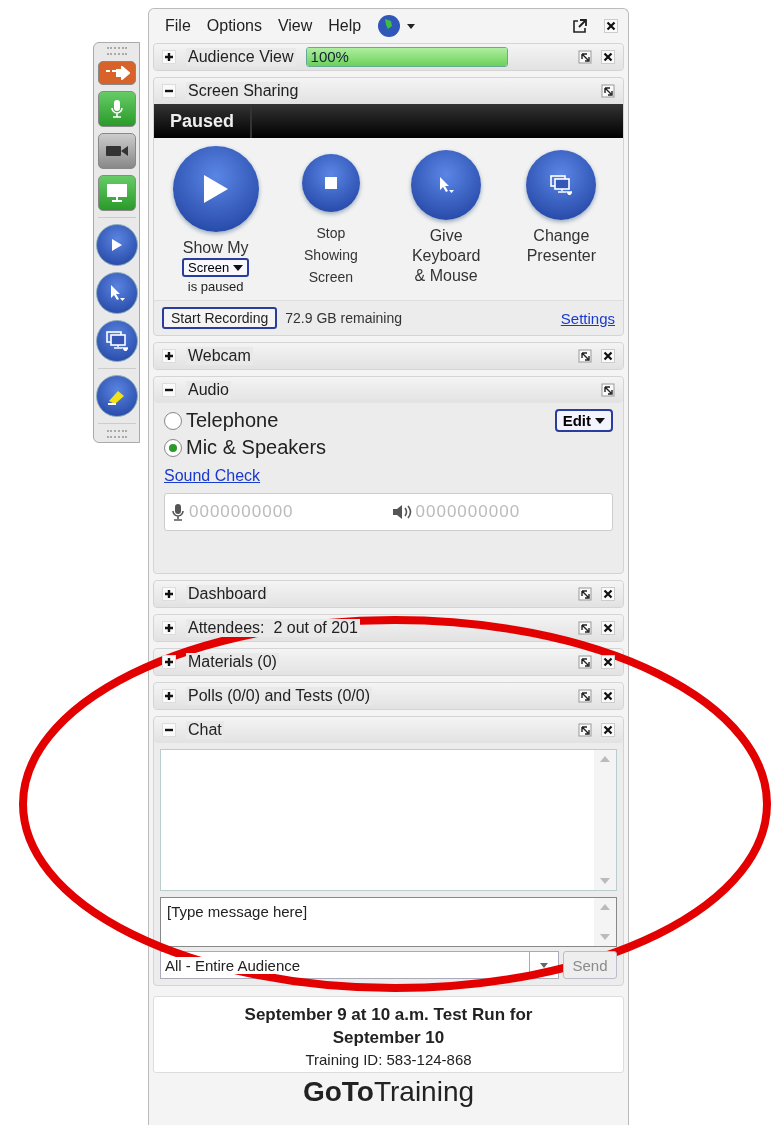  Describe the element at coordinates (241, 57) in the screenshot. I see `panel-title: Audience View` at that location.